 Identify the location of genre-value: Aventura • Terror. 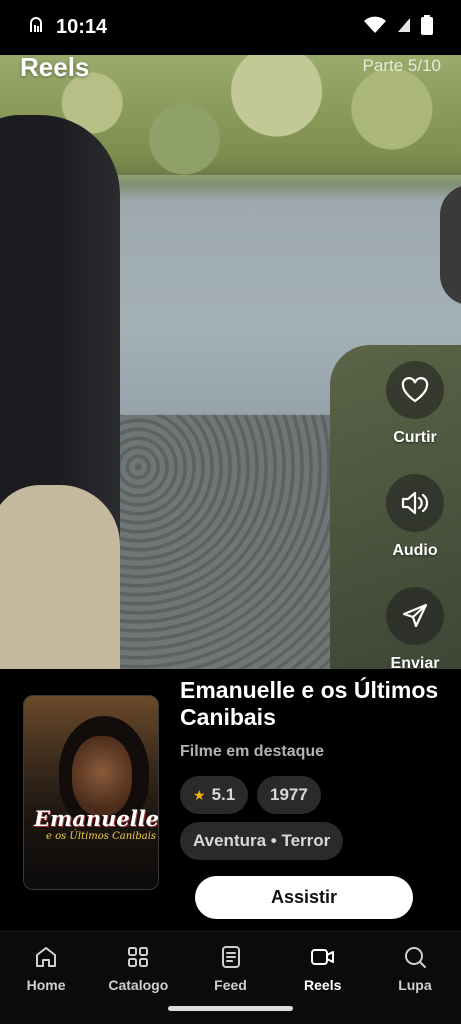
(262, 840).